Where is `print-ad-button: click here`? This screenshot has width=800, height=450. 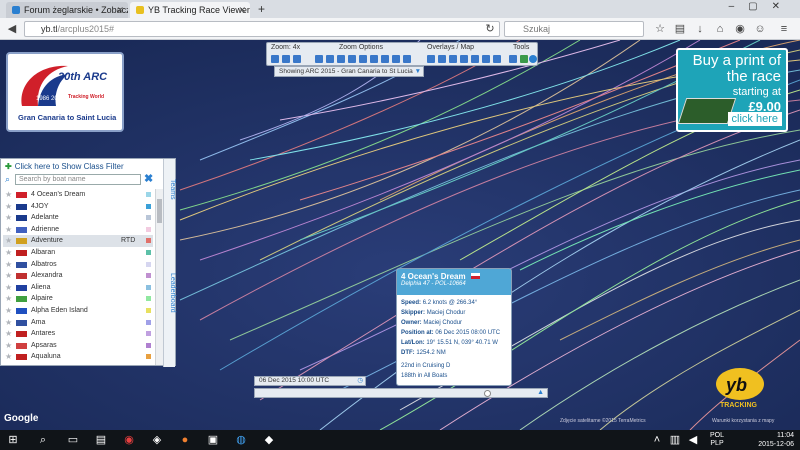 print-ad-button: click here is located at coordinates (754, 119).